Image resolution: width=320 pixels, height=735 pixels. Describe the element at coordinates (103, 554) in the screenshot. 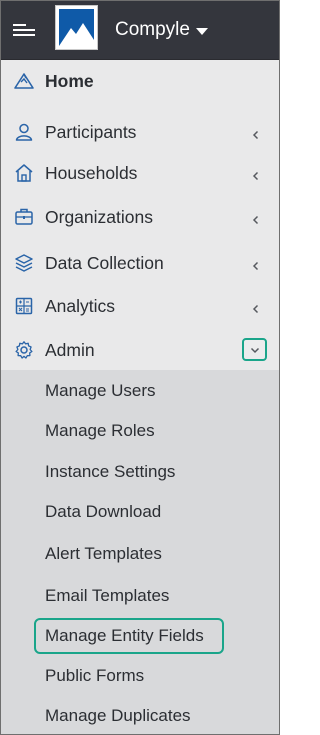

I see `submenu-item-alert-templates: Alert Templates` at that location.